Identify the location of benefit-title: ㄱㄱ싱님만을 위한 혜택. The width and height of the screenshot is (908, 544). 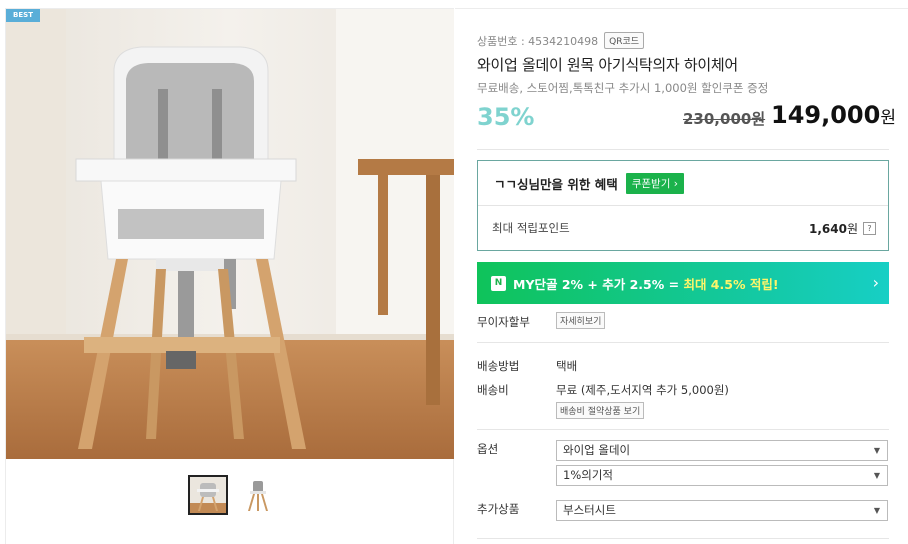
(556, 184).